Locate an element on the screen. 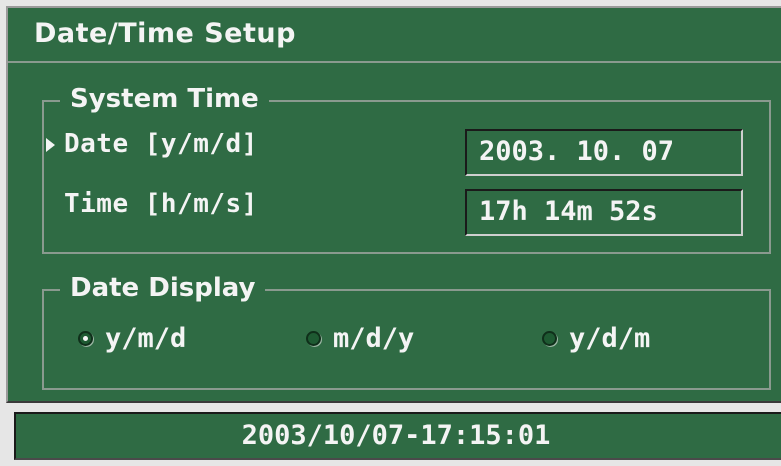  date-field: 2003. 10. 07 is located at coordinates (604, 152).